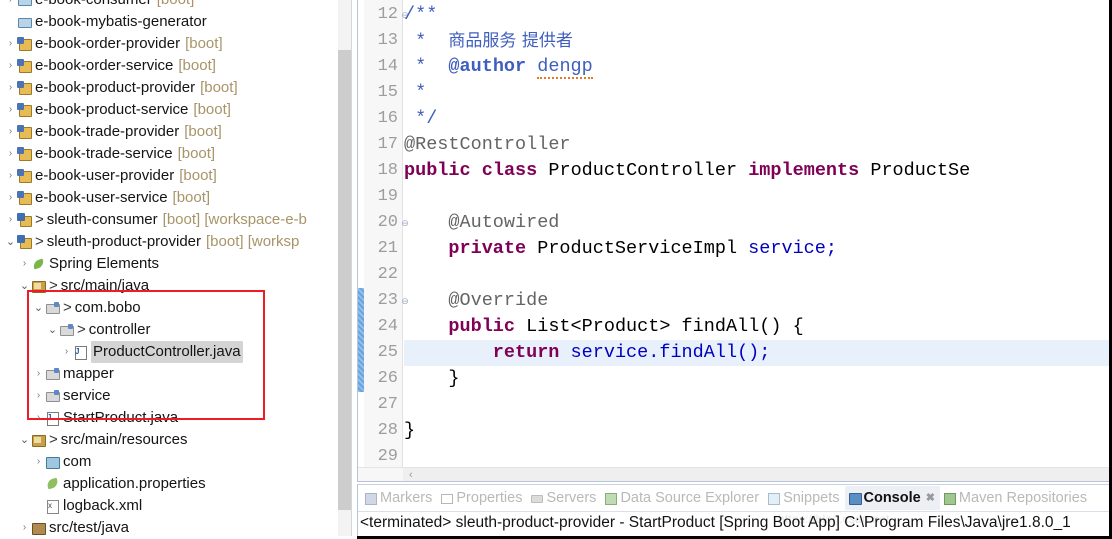  What do you see at coordinates (169, 132) in the screenshot?
I see `tree-item-e-book-trade-provider: › e-book-trade-provider [boot]` at bounding box center [169, 132].